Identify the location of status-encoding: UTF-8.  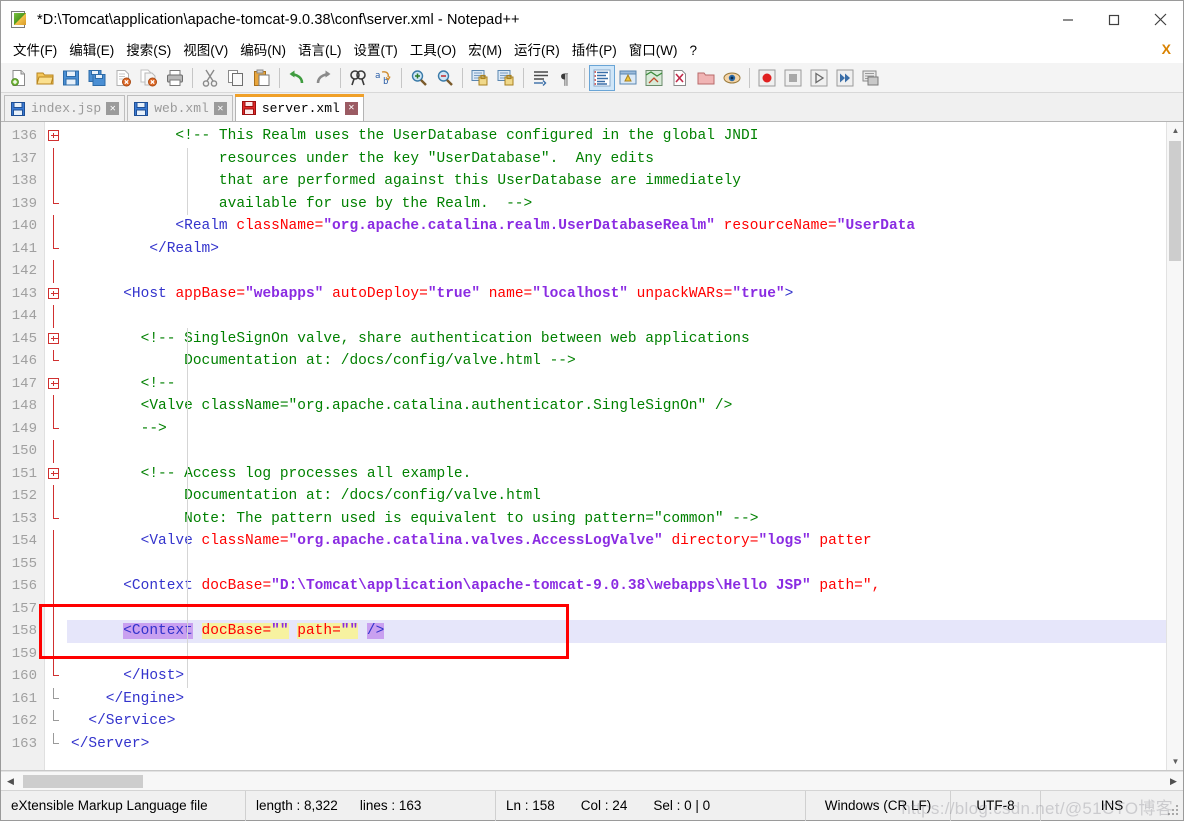
(996, 805).